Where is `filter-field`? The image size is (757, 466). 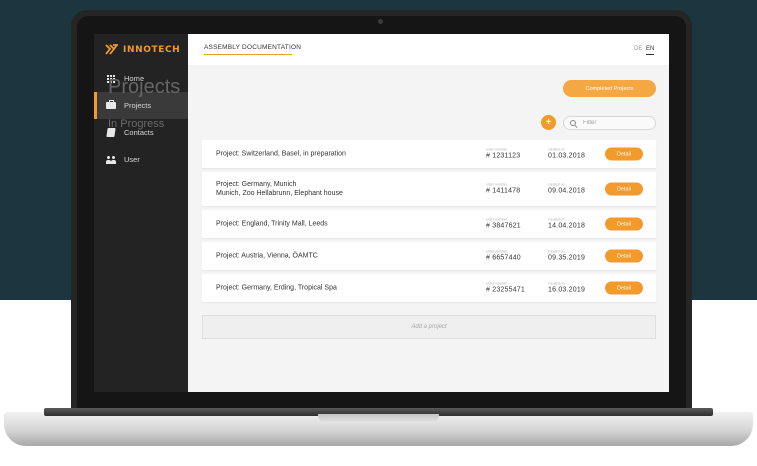 filter-field is located at coordinates (609, 123).